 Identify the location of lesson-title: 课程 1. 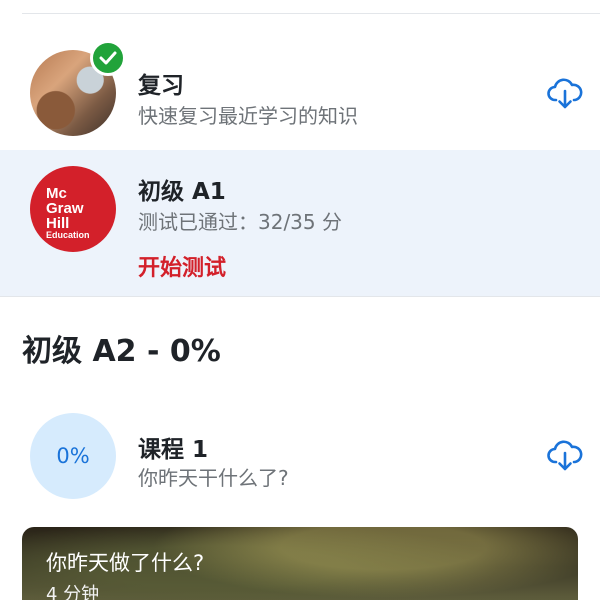
(173, 447).